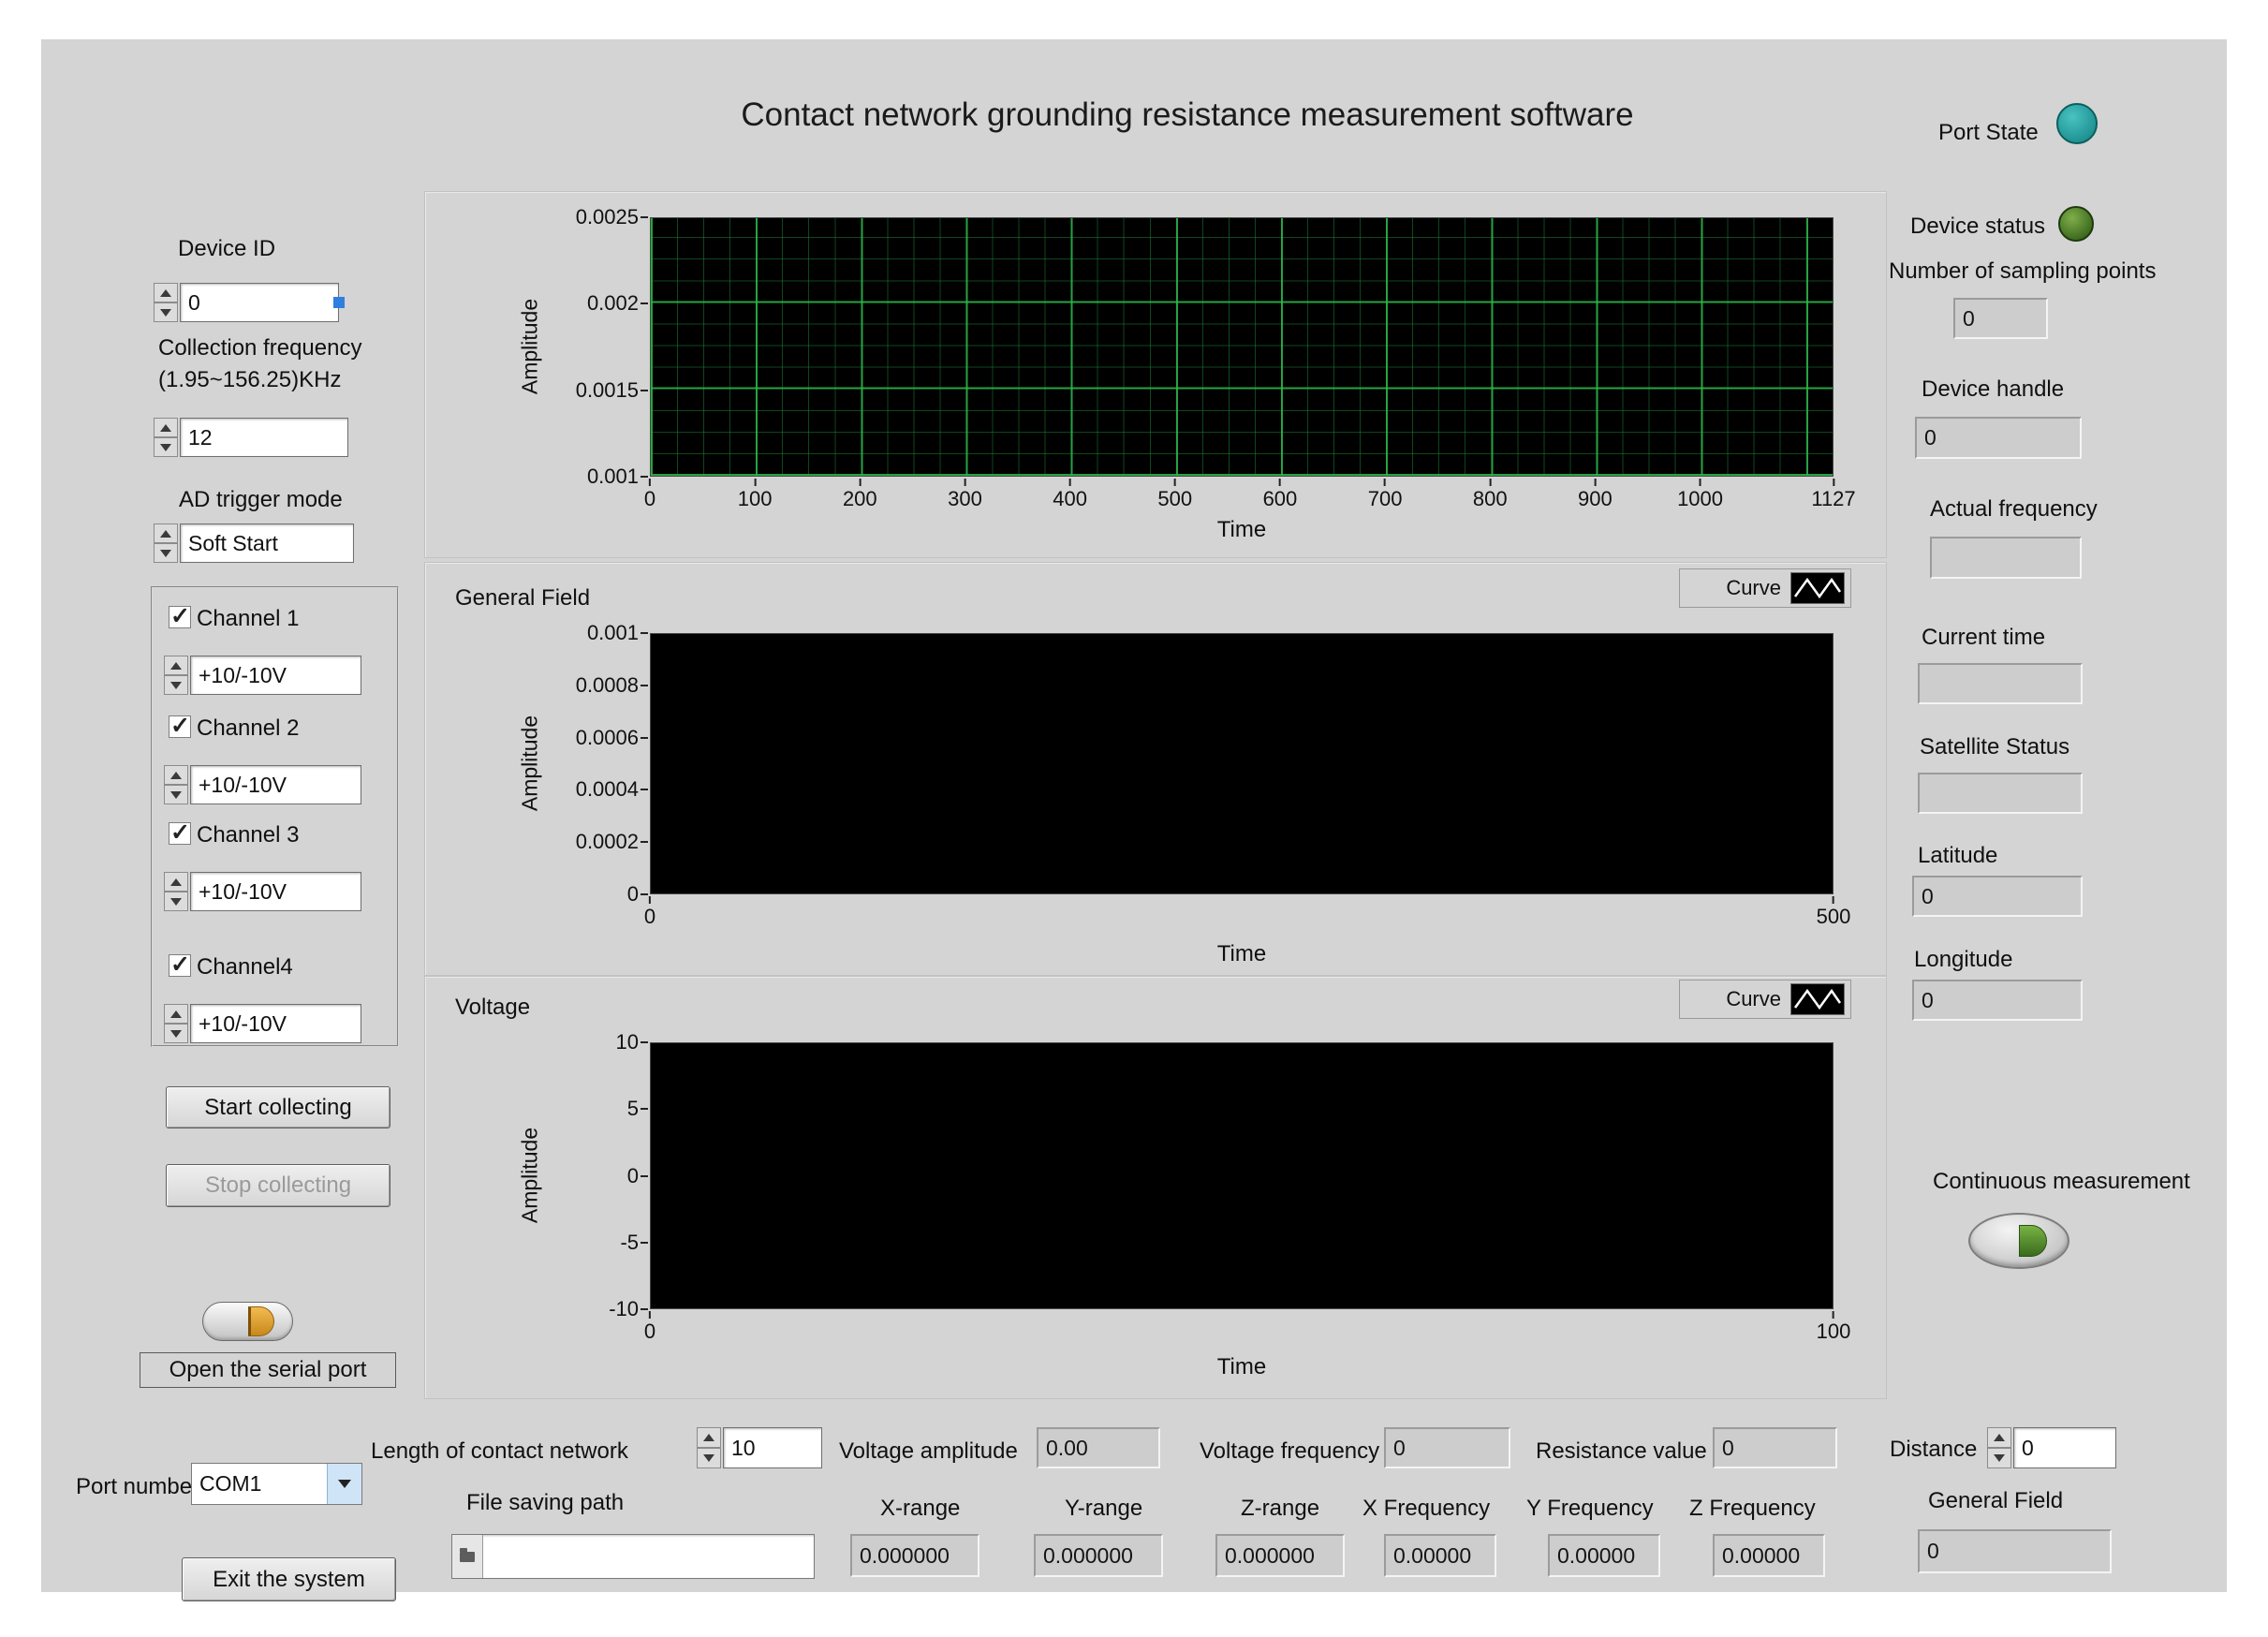 Image resolution: width=2268 pixels, height=1637 pixels. What do you see at coordinates (276, 1484) in the screenshot?
I see `port-number-select: COM1` at bounding box center [276, 1484].